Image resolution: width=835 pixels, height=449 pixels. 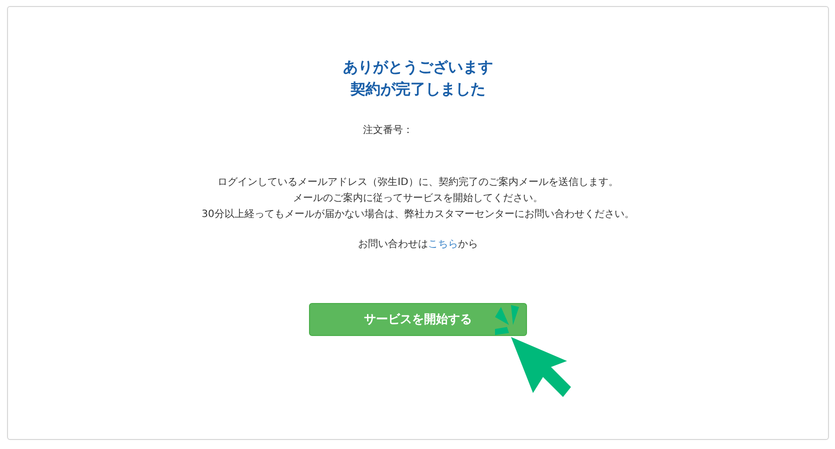 I want to click on start-service-button: サービスを開始する, so click(x=418, y=319).